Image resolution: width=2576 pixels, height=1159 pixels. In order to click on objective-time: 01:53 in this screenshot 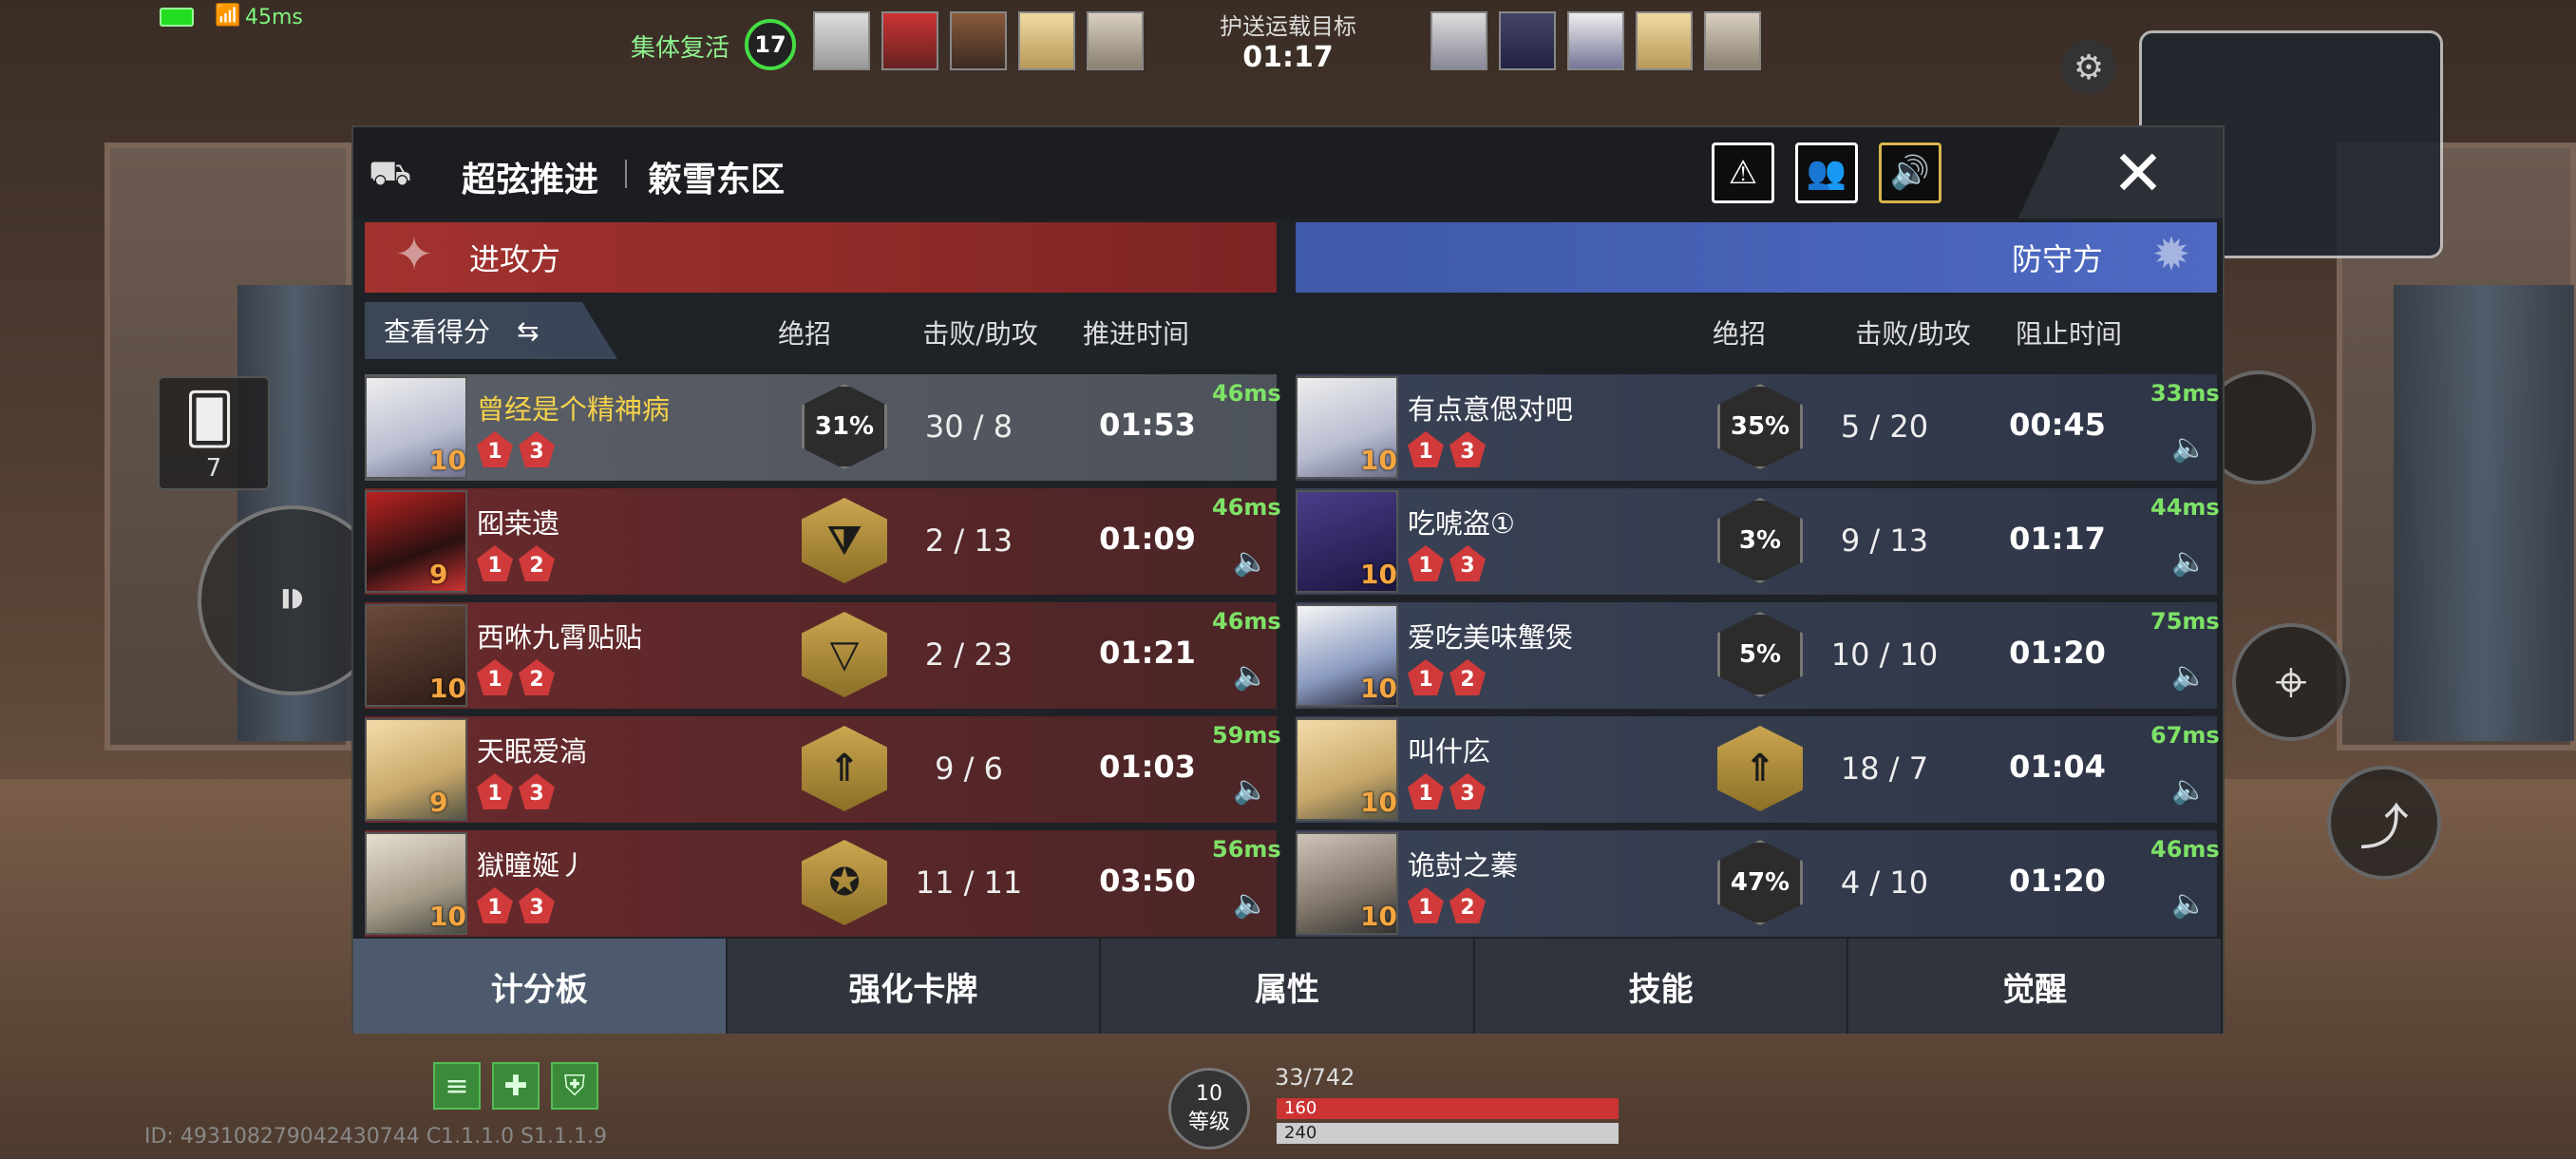, I will do `click(1147, 425)`.